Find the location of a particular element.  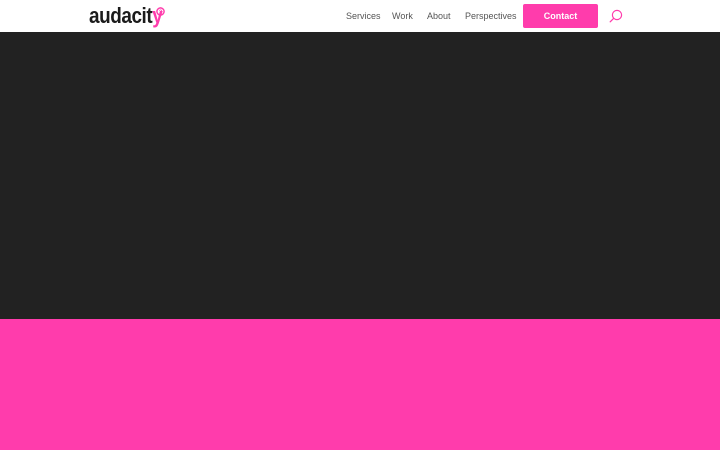

contact-button: Contact is located at coordinates (560, 16).